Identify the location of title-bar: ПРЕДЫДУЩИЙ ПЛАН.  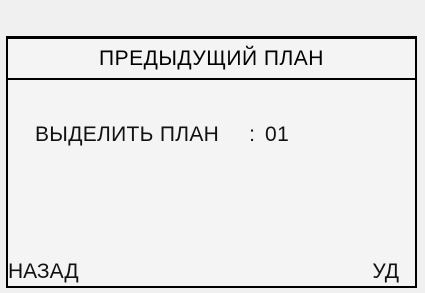
(211, 59).